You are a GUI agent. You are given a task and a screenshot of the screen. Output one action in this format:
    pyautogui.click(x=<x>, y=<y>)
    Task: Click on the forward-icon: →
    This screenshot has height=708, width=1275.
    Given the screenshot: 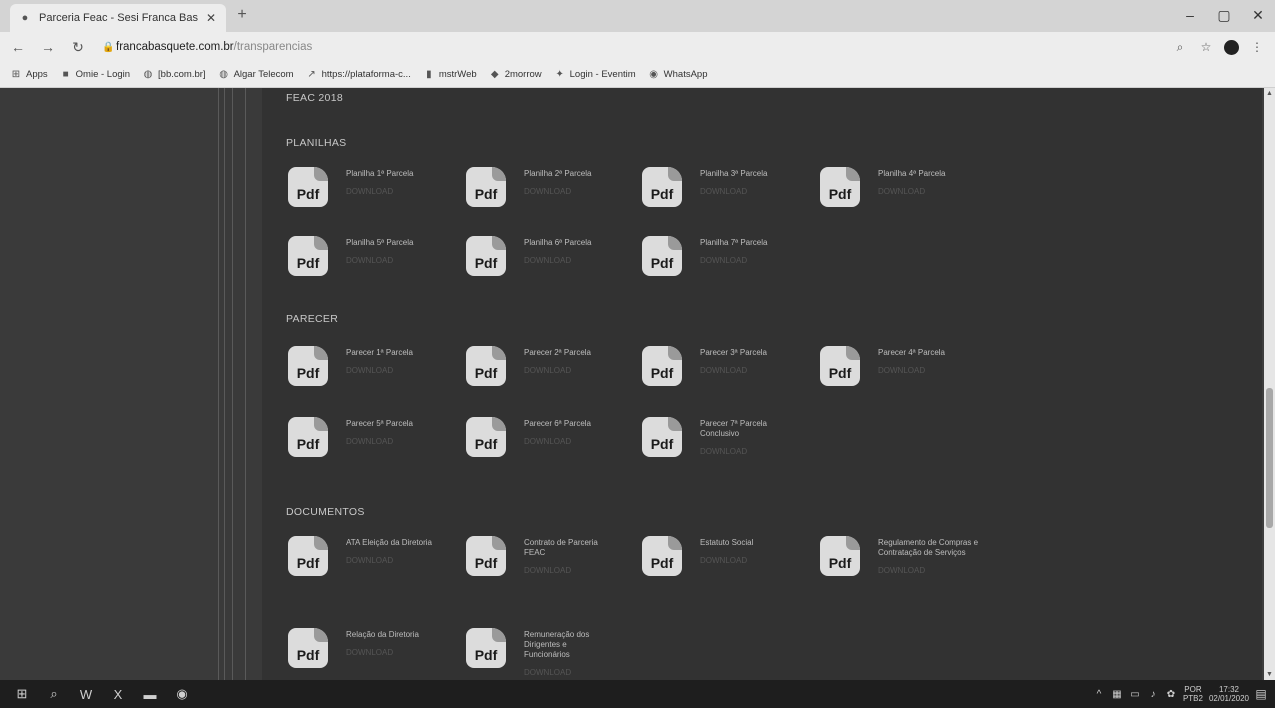 What is the action you would take?
    pyautogui.click(x=48, y=47)
    